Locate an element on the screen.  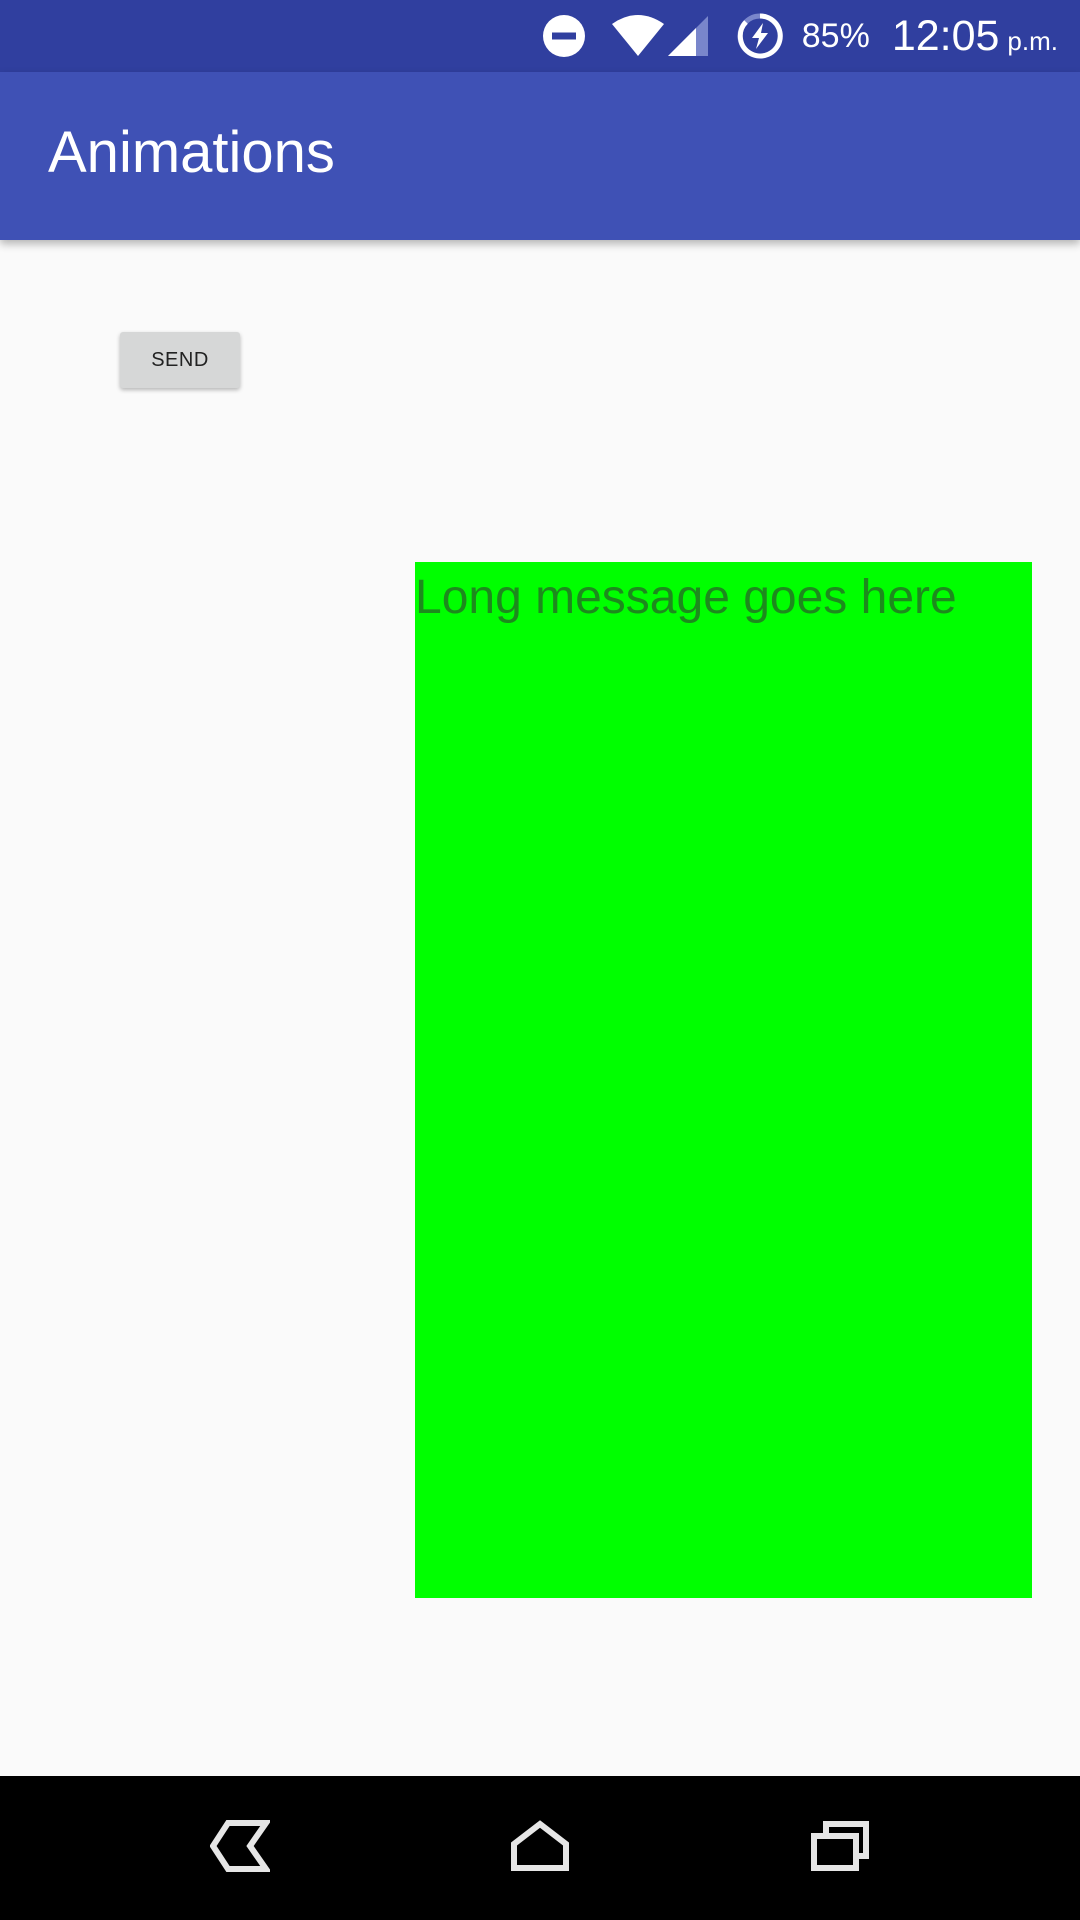
clock-time: 12:05 is located at coordinates (945, 35).